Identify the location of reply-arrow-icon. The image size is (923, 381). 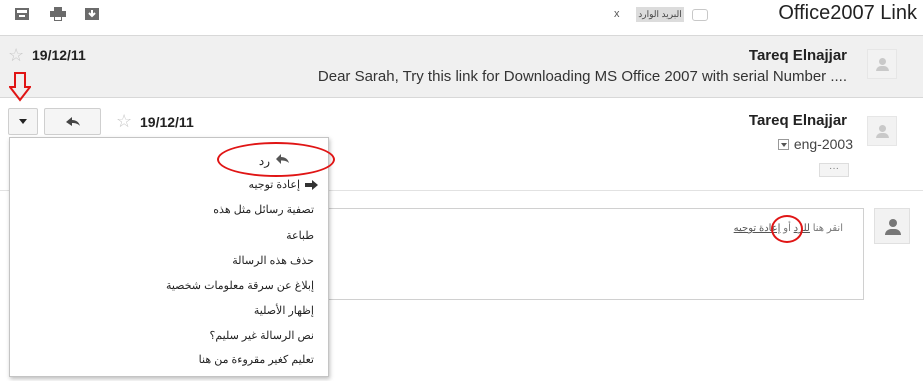
(73, 121).